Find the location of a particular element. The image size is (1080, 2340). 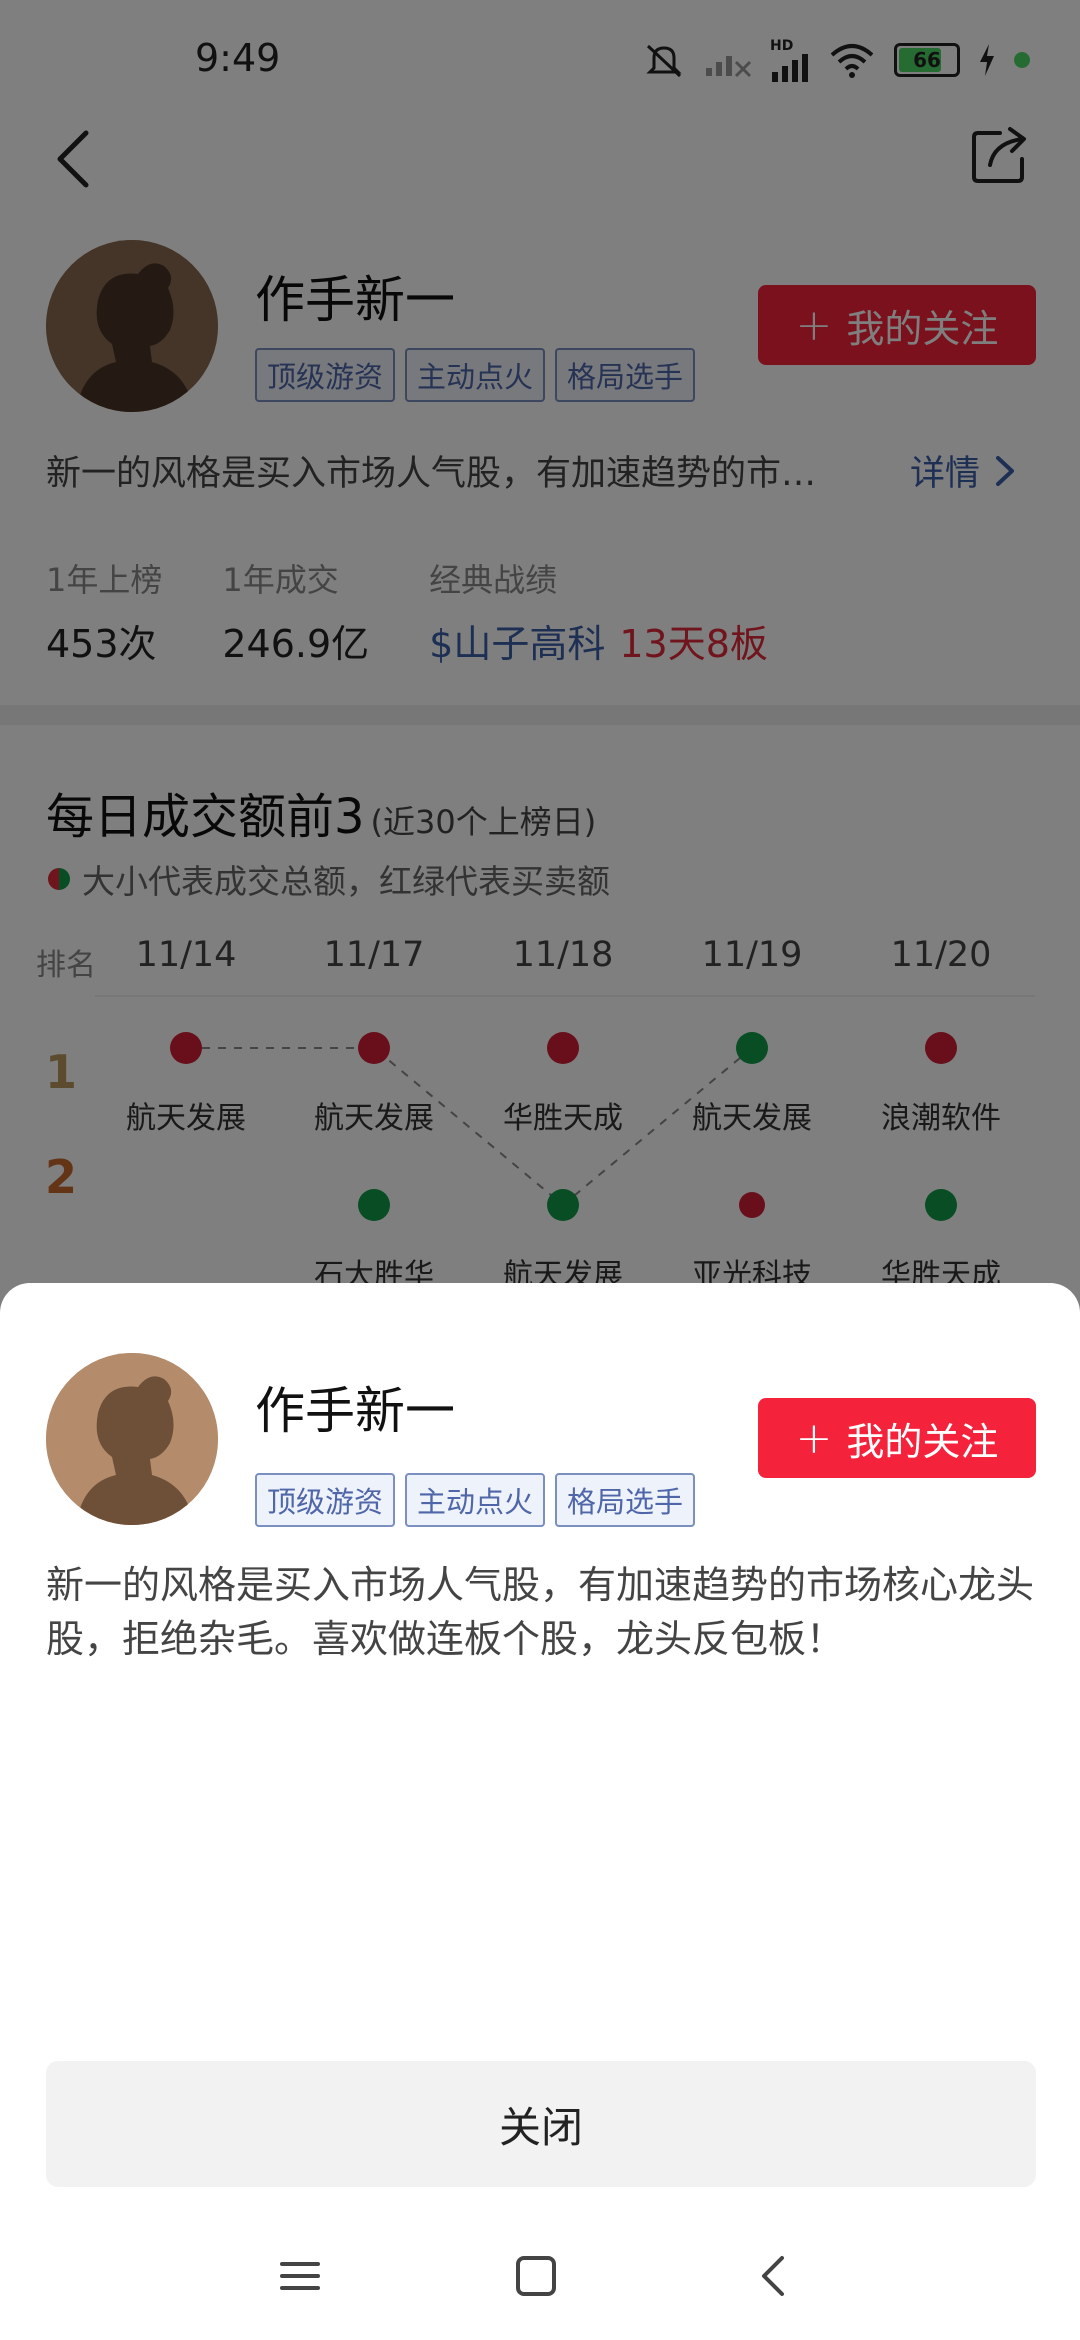

system-nav-bar is located at coordinates (540, 2275).